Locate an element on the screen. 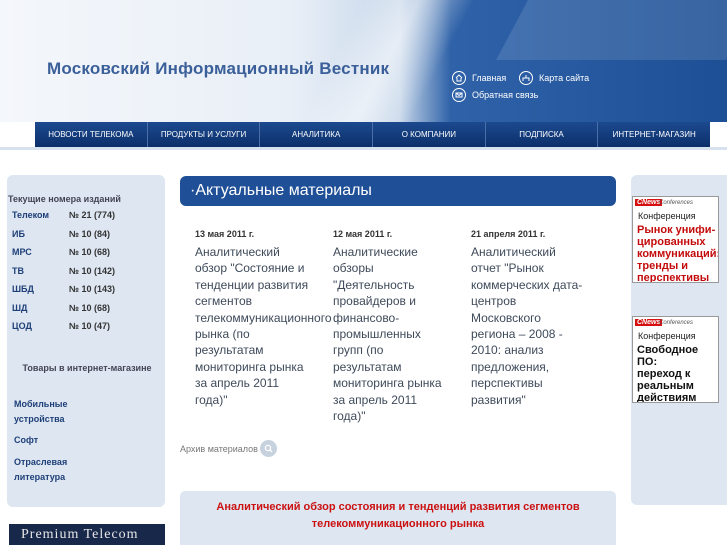  article-date: 13 мая 2011 г. is located at coordinates (225, 234).